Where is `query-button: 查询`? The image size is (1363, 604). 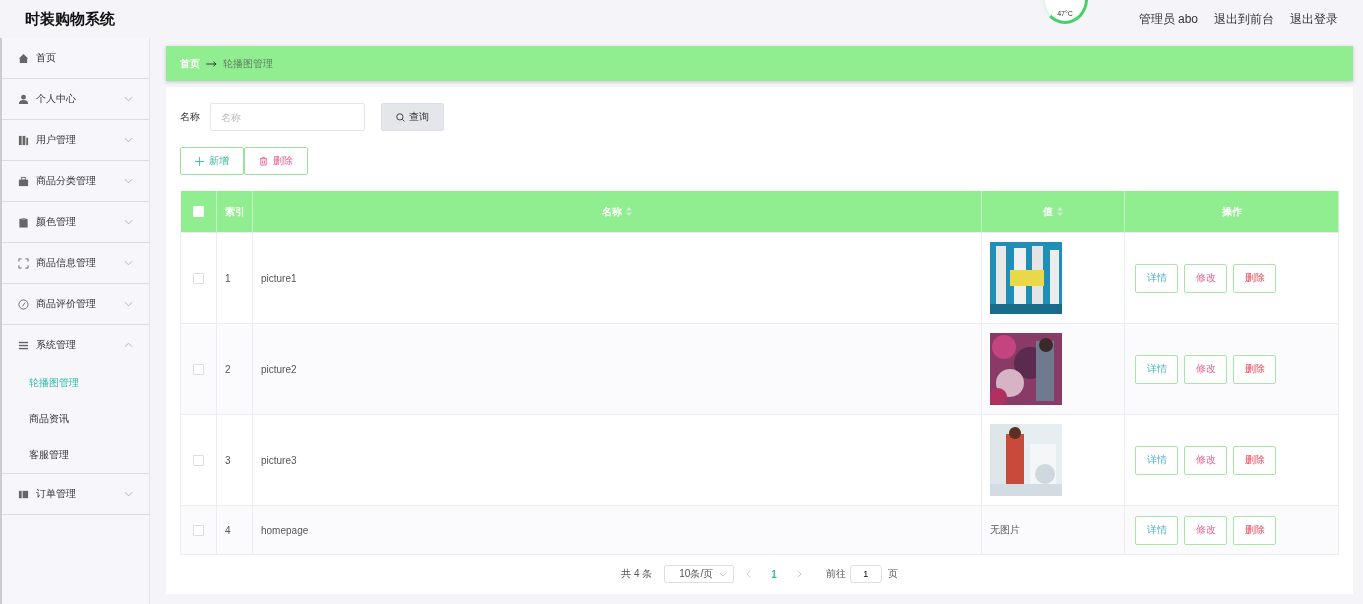
query-button: 查询 is located at coordinates (412, 117).